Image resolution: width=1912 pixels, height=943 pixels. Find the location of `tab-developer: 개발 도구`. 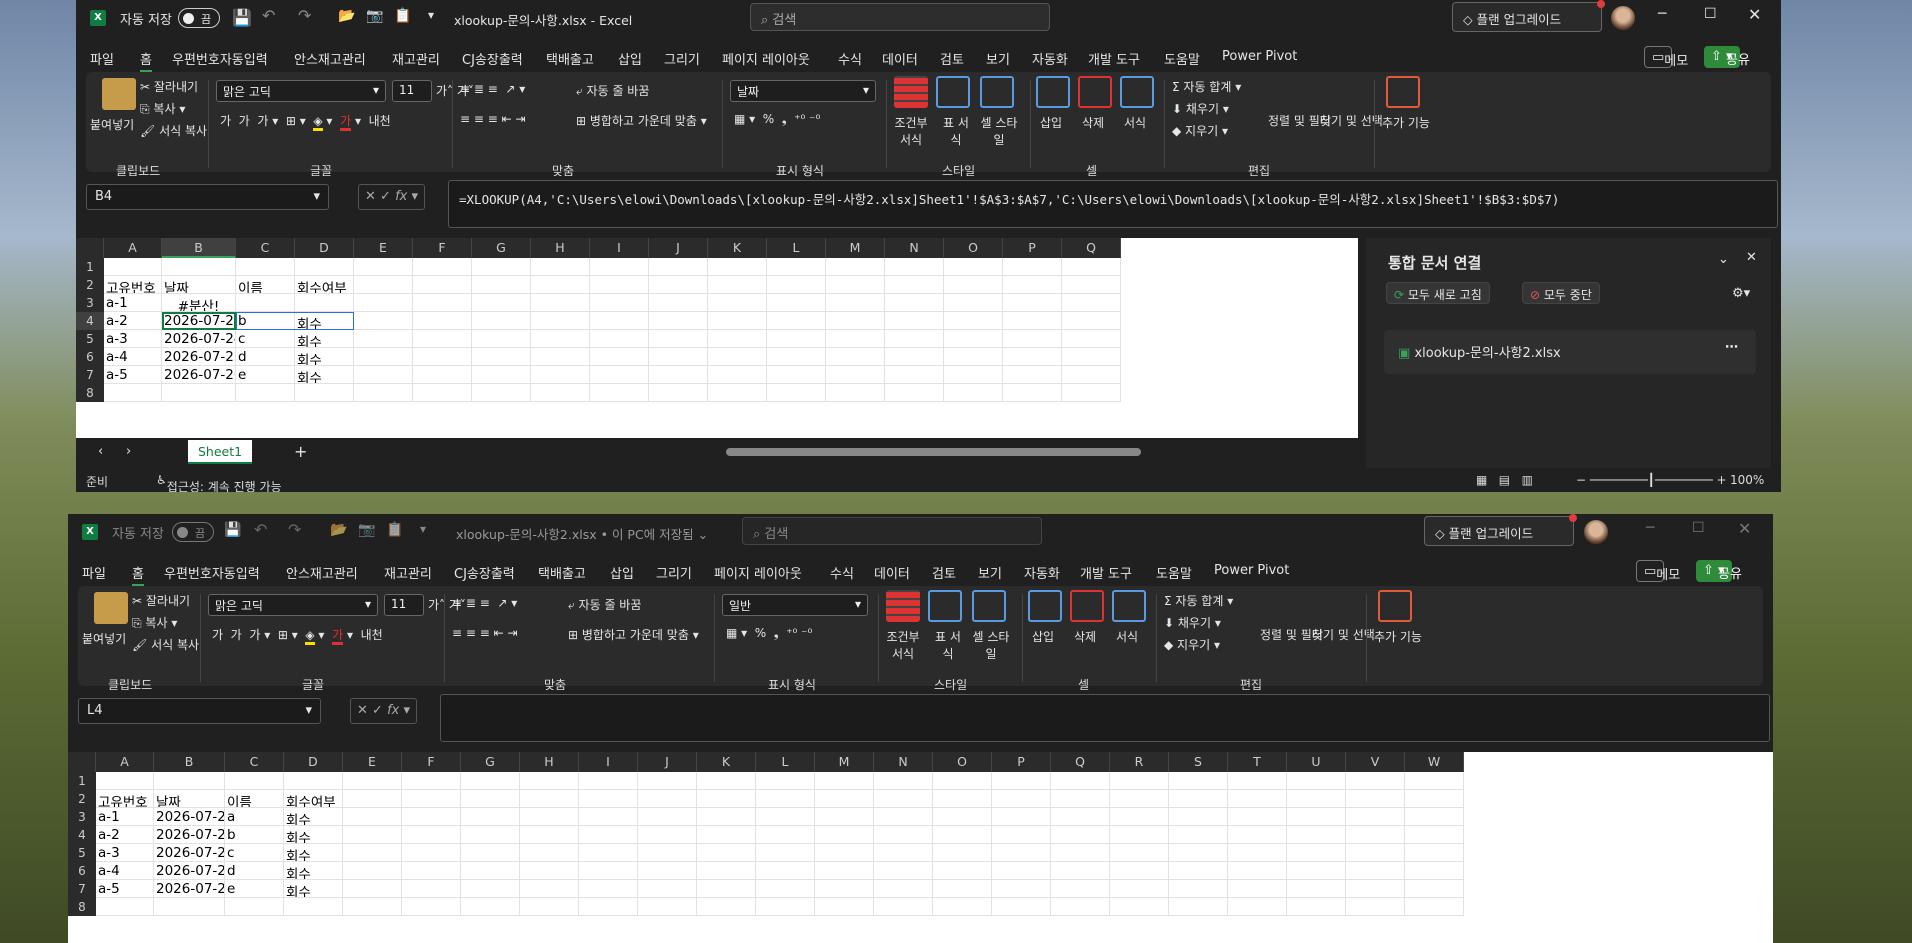

tab-developer: 개발 도구 is located at coordinates (1106, 572).